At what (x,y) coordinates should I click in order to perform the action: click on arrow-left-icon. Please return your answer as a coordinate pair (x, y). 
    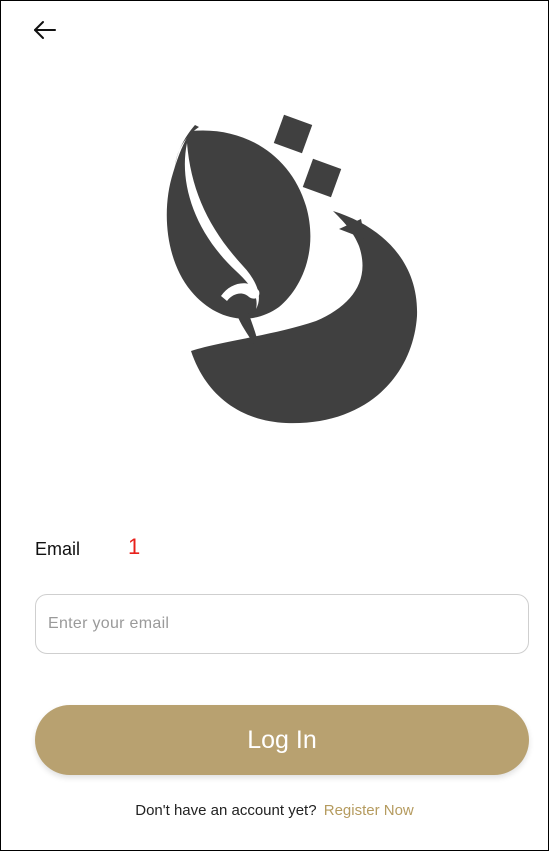
    Looking at the image, I should click on (45, 30).